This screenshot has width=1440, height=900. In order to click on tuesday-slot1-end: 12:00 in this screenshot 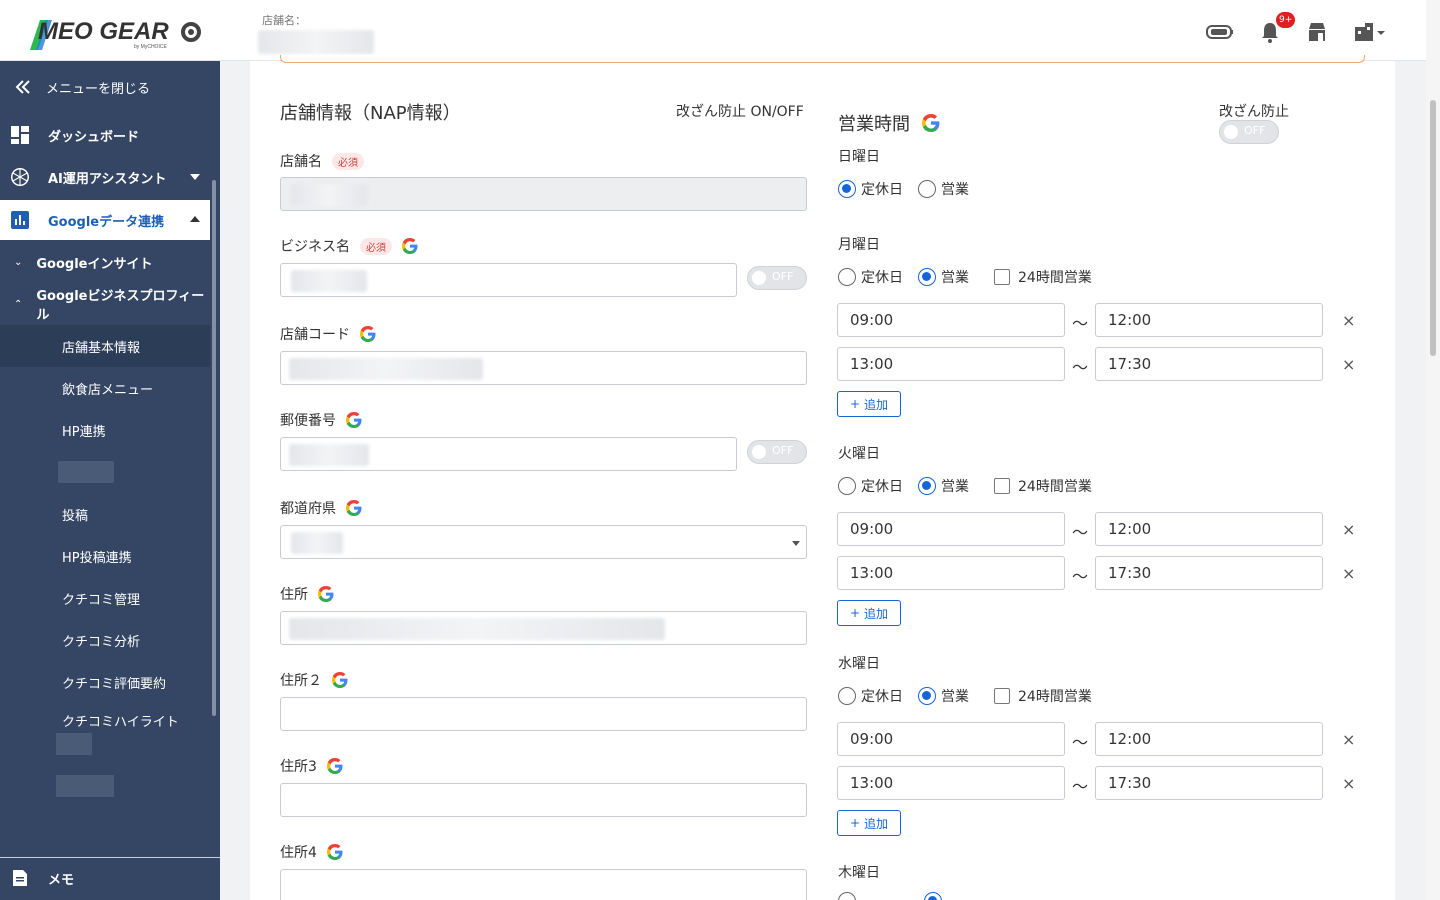, I will do `click(1209, 529)`.